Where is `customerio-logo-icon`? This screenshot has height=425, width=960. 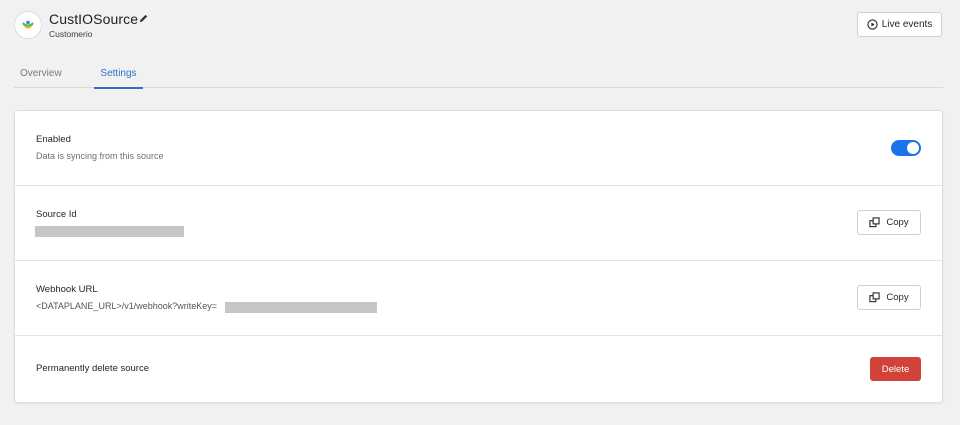
customerio-logo-icon is located at coordinates (28, 24).